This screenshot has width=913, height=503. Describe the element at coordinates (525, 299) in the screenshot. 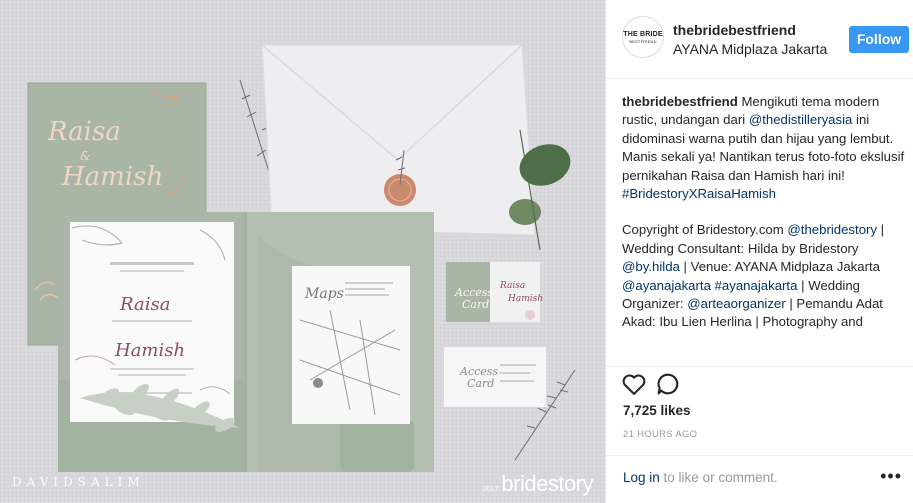

I see `svg-text: Hamish` at that location.